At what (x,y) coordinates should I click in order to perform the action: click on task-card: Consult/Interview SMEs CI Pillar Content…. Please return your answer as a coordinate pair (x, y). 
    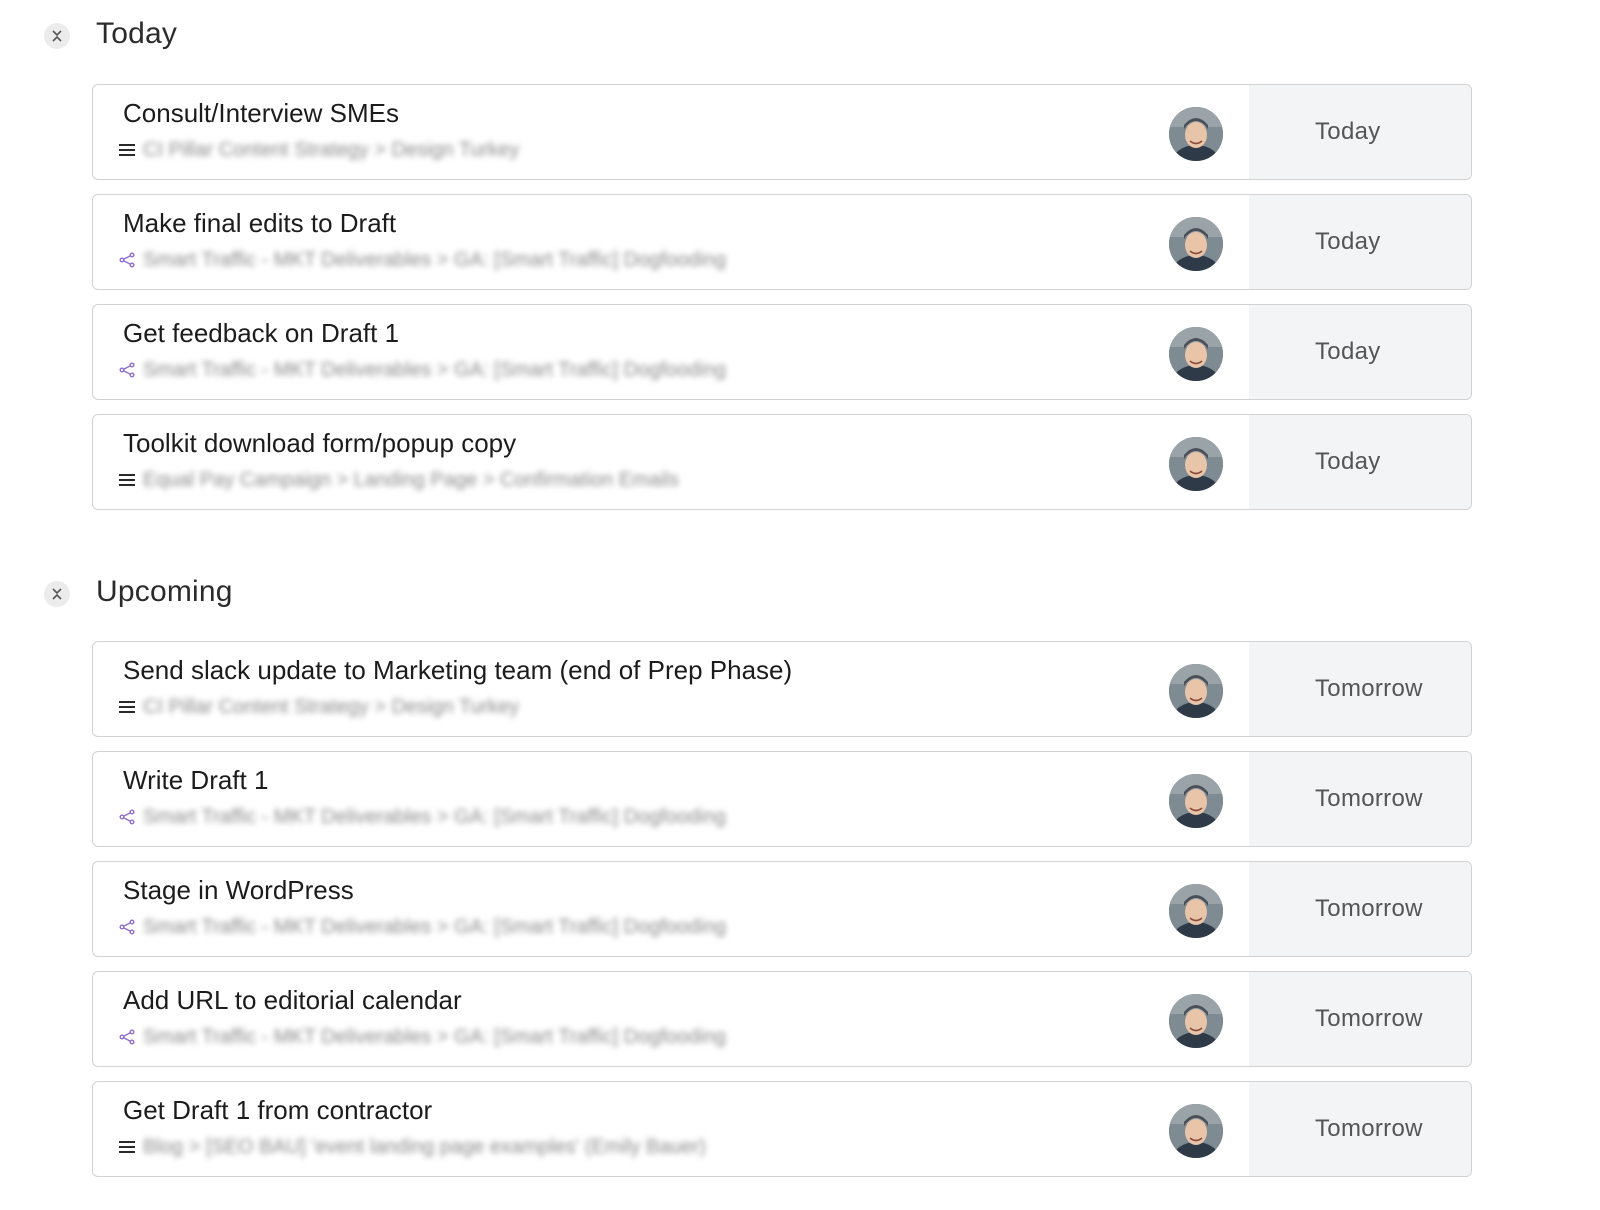
    Looking at the image, I should click on (782, 132).